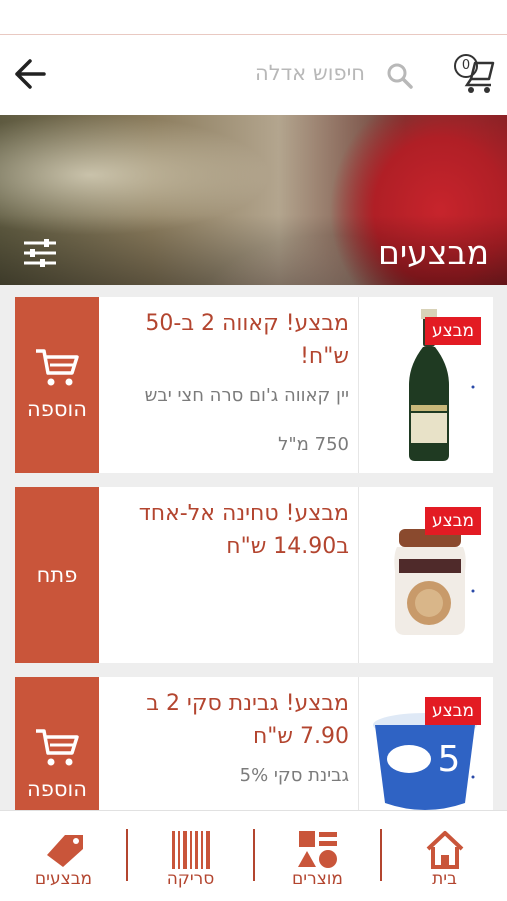 Image resolution: width=507 pixels, height=901 pixels. Describe the element at coordinates (246, 395) in the screenshot. I see `product-subtitle: יין קאווה ג'ום סרה חצי יבש` at that location.